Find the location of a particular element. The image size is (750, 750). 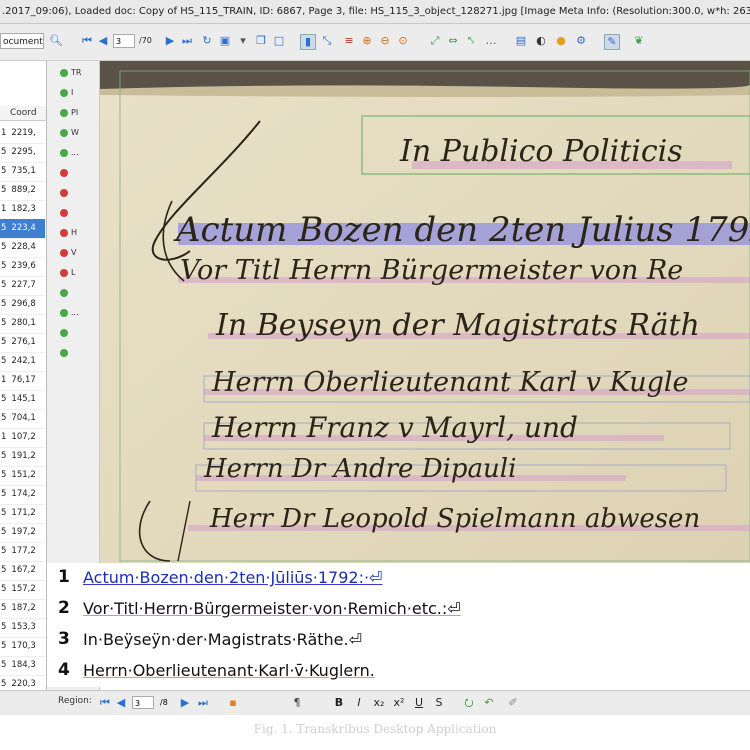

layout-icon: ▤ is located at coordinates (521, 41).